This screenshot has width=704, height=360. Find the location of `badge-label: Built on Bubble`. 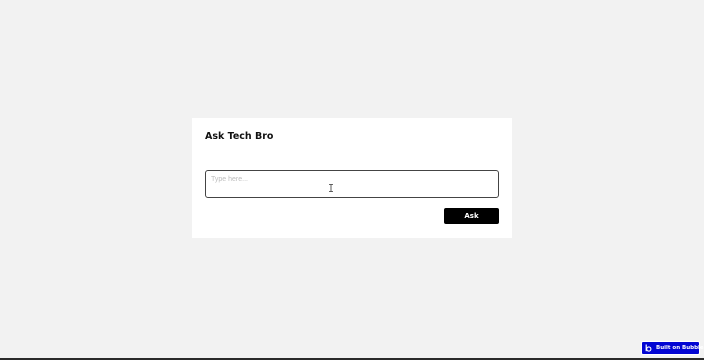

badge-label: Built on Bubble is located at coordinates (680, 348).